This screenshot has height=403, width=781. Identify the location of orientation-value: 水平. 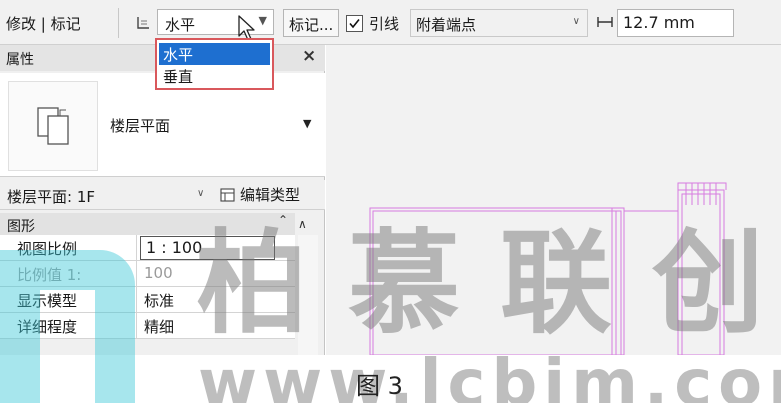
(180, 25).